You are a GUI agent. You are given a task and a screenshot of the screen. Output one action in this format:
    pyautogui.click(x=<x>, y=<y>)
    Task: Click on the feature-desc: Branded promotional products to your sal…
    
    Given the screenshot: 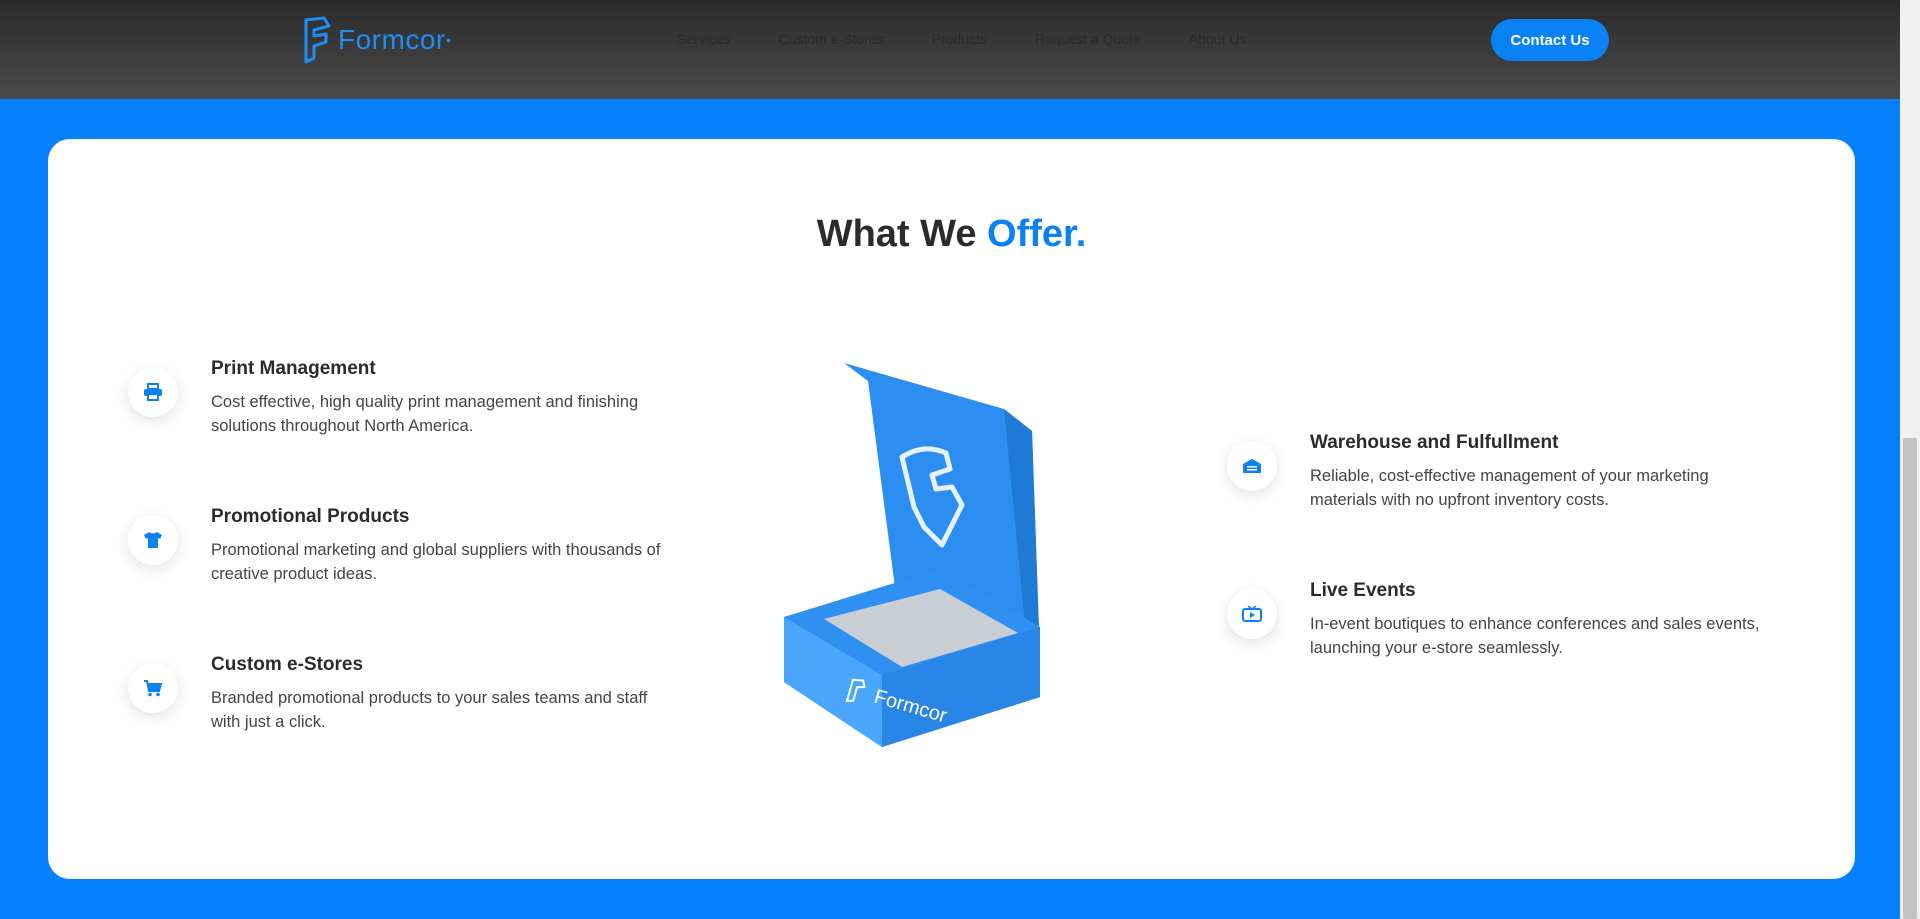 What is the action you would take?
    pyautogui.click(x=429, y=710)
    